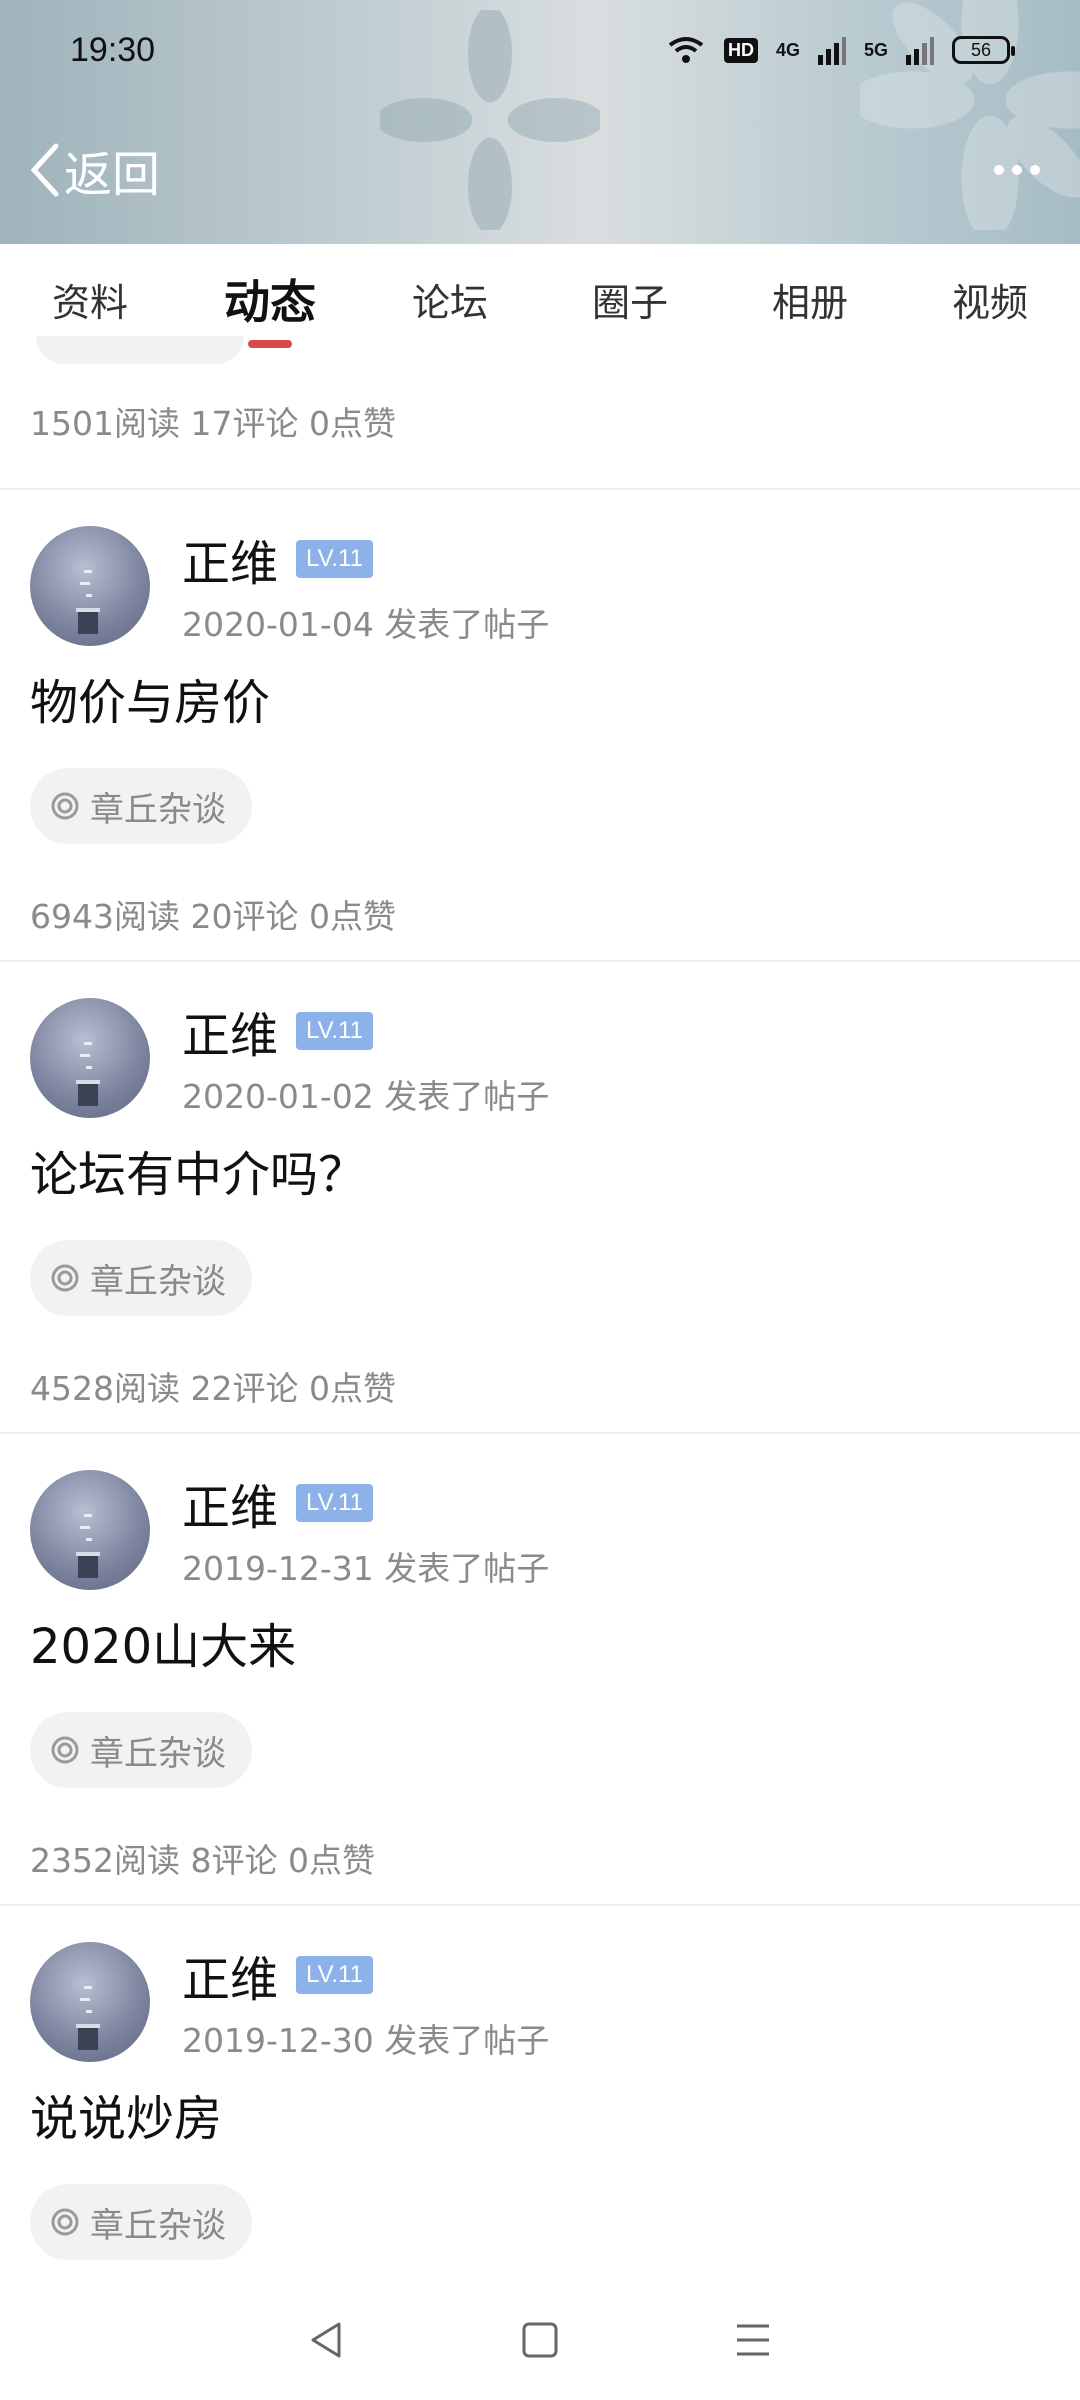 The height and width of the screenshot is (2400, 1080). Describe the element at coordinates (278, 624) in the screenshot. I see `post-date: 2020-01-04` at that location.